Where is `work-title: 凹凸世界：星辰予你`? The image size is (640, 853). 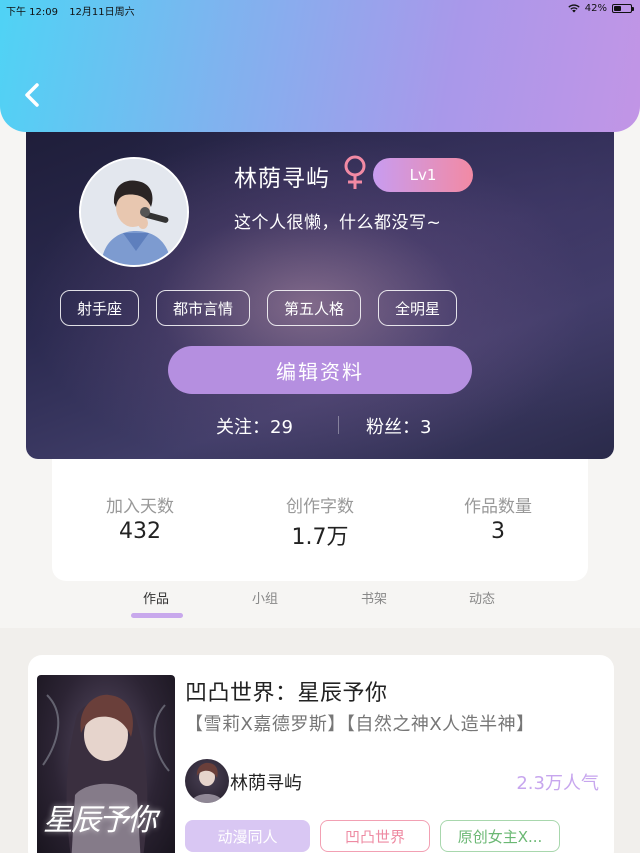 work-title: 凹凸世界：星辰予你 is located at coordinates (286, 691).